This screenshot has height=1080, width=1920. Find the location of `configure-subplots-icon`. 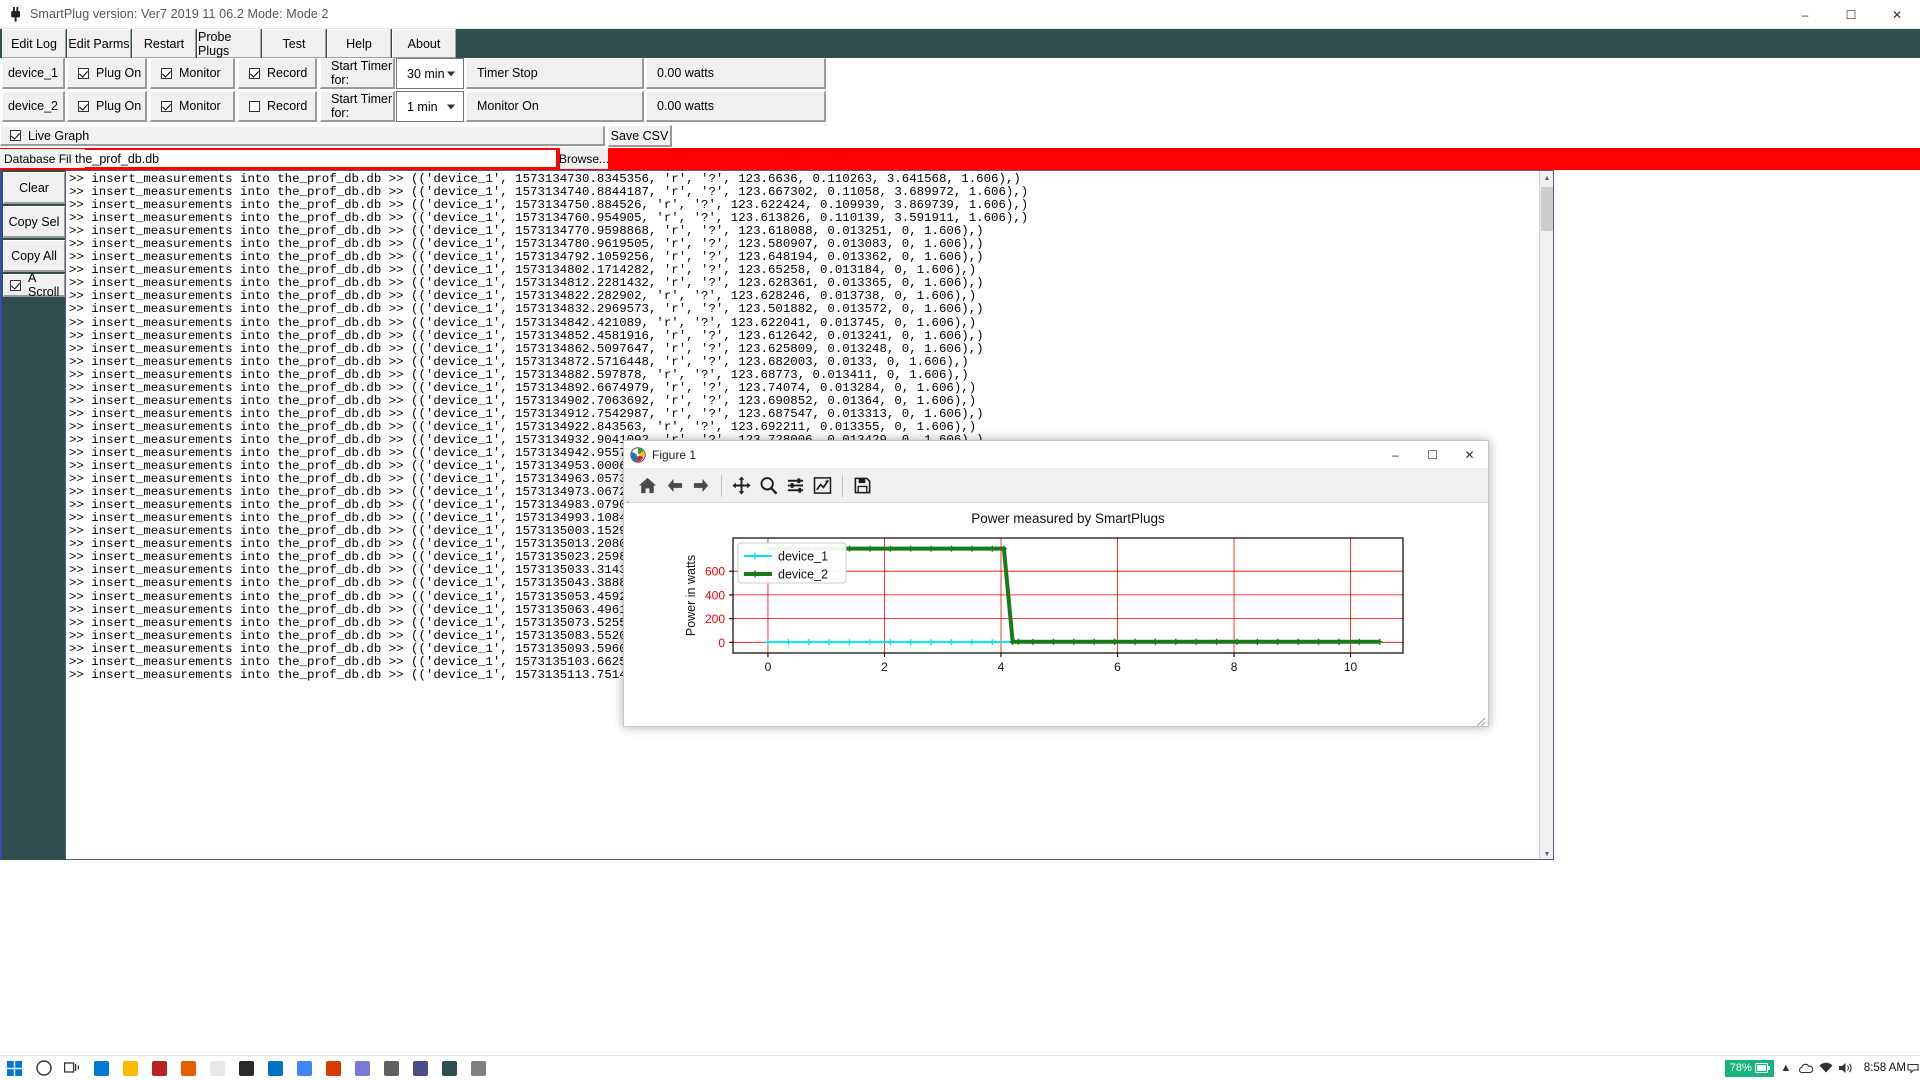

configure-subplots-icon is located at coordinates (795, 485).